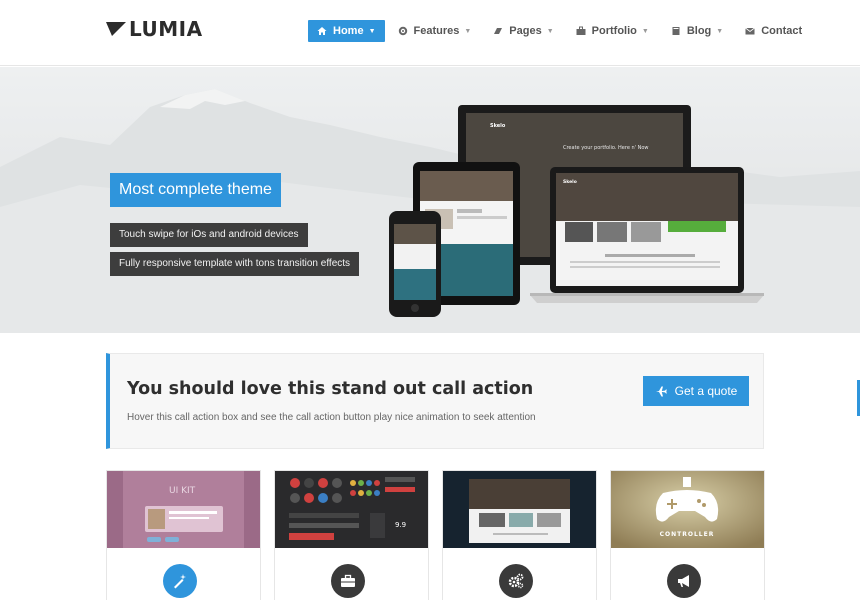  I want to click on envelope-icon, so click(750, 31).